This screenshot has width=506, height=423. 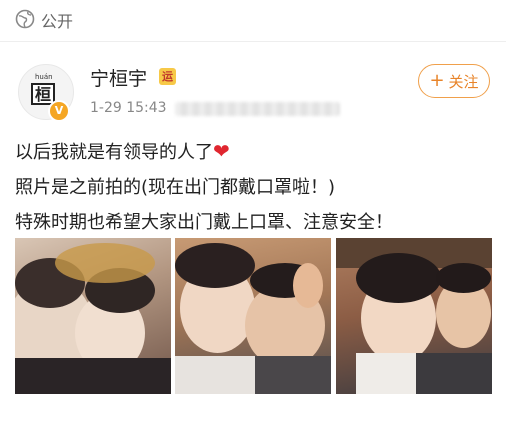 I want to click on plus-icon: +, so click(x=437, y=80).